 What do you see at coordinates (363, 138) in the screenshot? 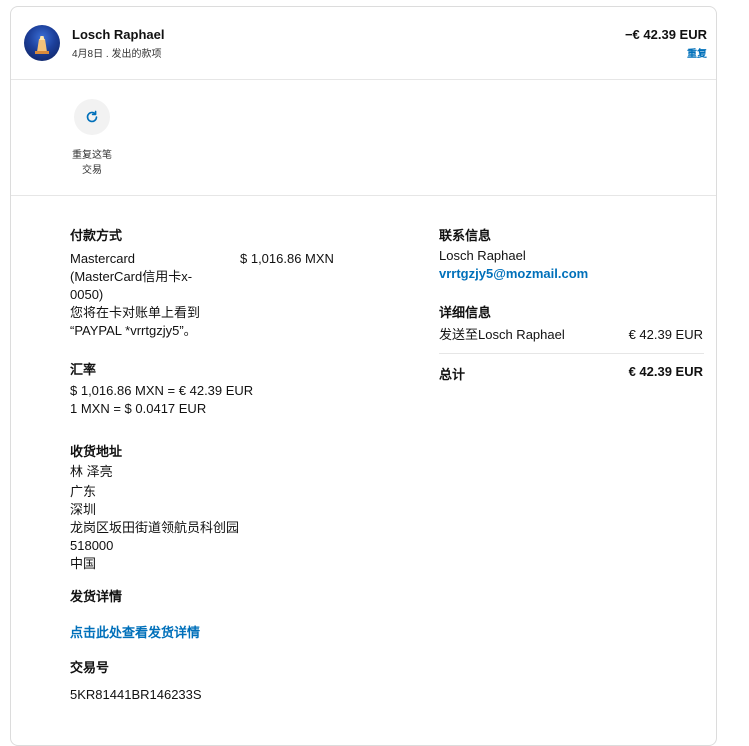
I see `action-bar: 重复这笔 交易` at bounding box center [363, 138].